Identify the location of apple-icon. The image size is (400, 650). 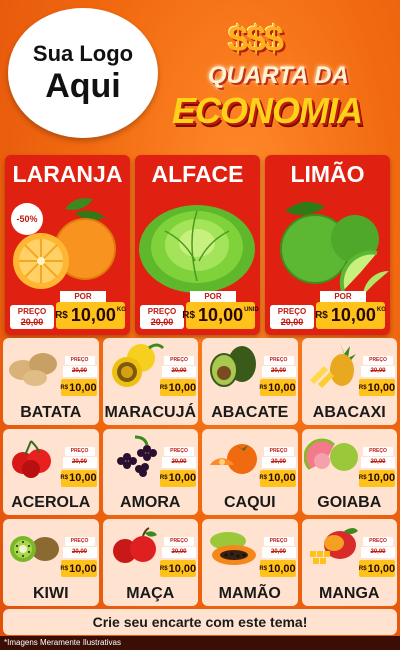
(134, 545).